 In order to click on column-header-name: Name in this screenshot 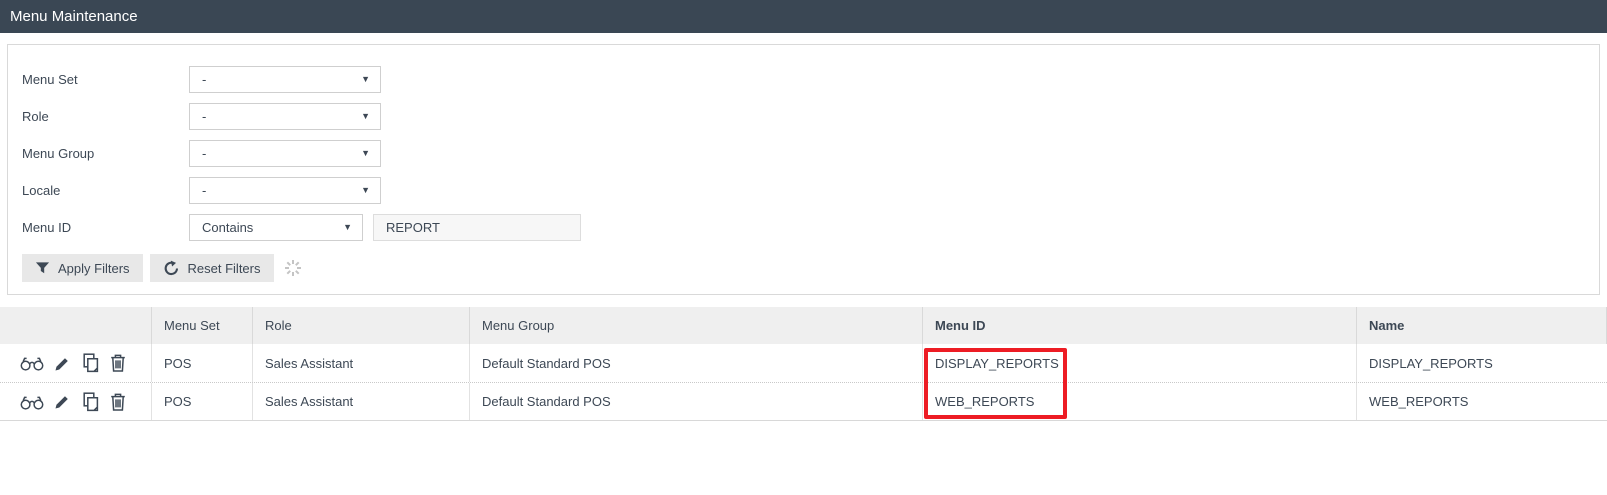, I will do `click(1482, 325)`.